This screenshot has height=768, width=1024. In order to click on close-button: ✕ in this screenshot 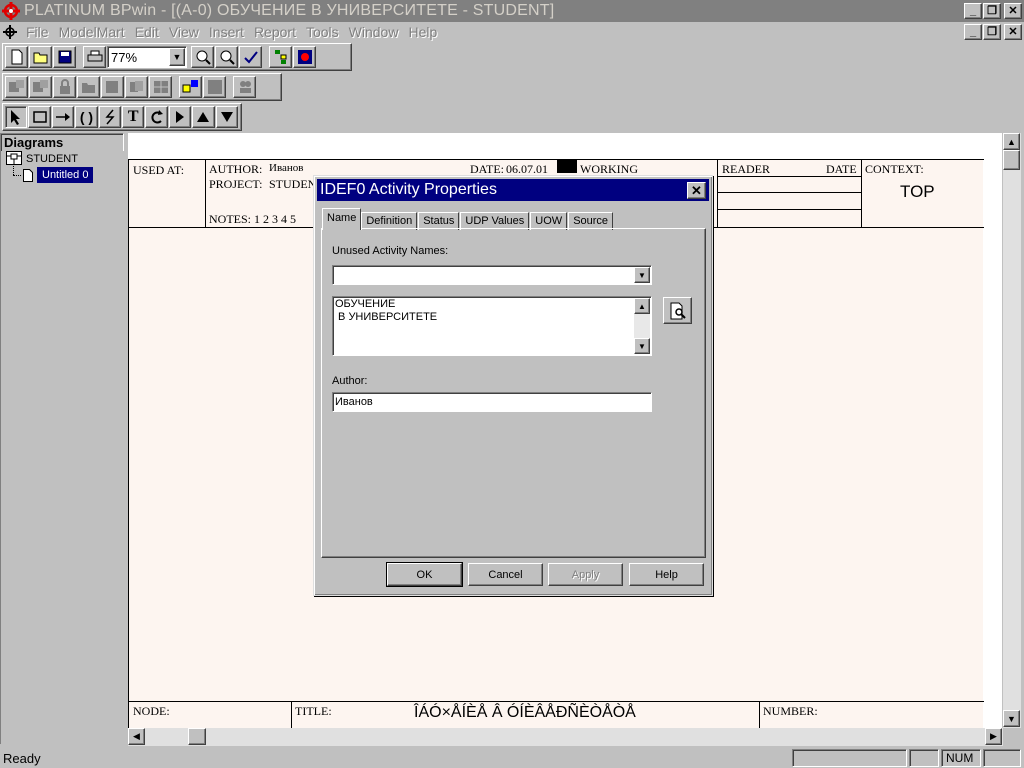, I will do `click(1013, 11)`.